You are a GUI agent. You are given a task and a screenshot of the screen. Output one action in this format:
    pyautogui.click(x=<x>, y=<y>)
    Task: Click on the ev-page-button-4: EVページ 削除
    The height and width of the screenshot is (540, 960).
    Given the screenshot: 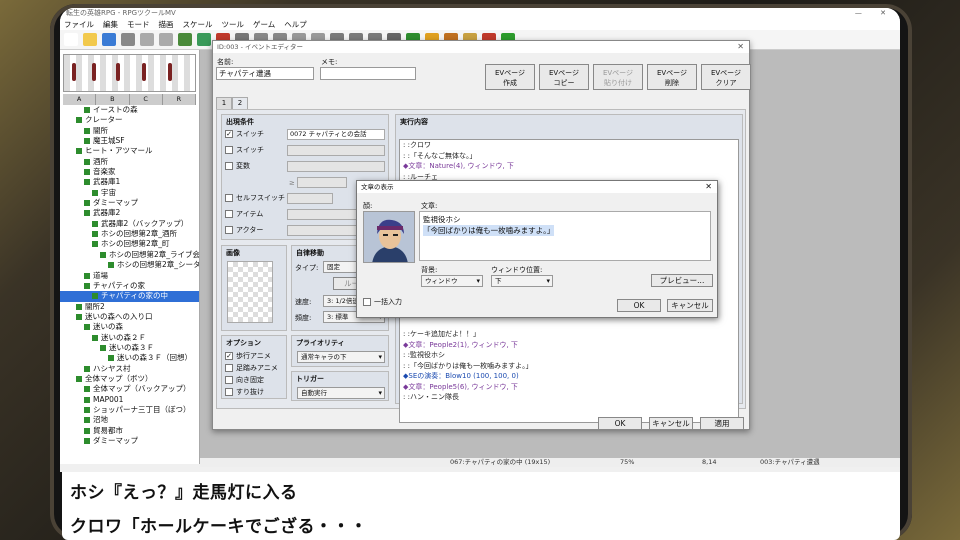 What is the action you would take?
    pyautogui.click(x=672, y=77)
    